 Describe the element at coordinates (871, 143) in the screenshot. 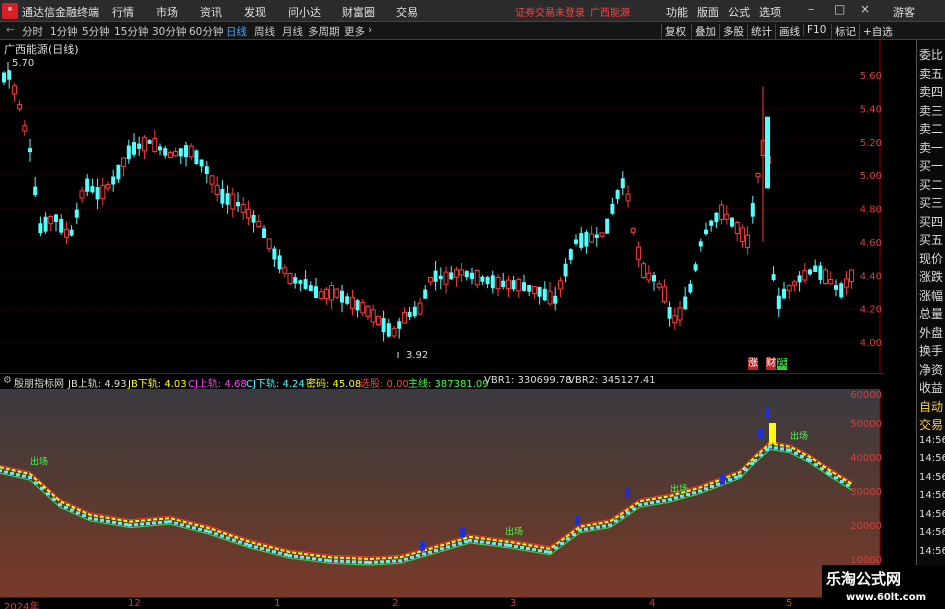

I see `price-tick-label: 5.20` at that location.